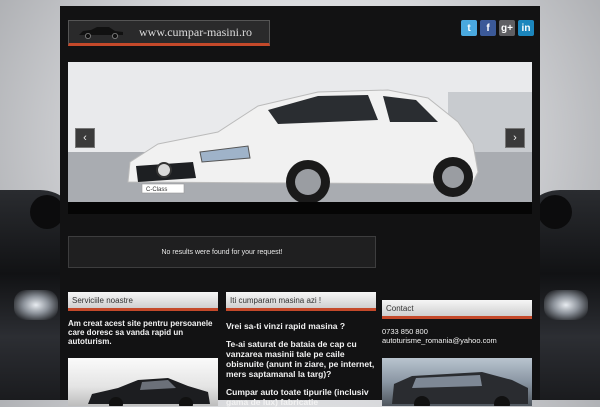  I want to click on slider-caption-bar, so click(300, 208).